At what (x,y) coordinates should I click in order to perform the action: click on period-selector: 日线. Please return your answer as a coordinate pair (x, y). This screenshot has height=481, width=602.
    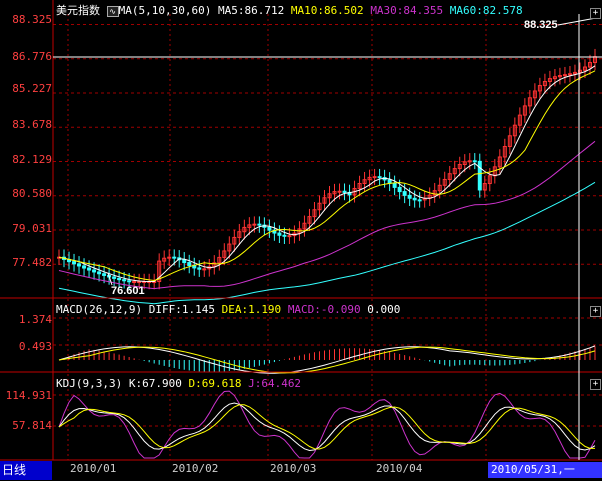
    Looking at the image, I should click on (26, 470).